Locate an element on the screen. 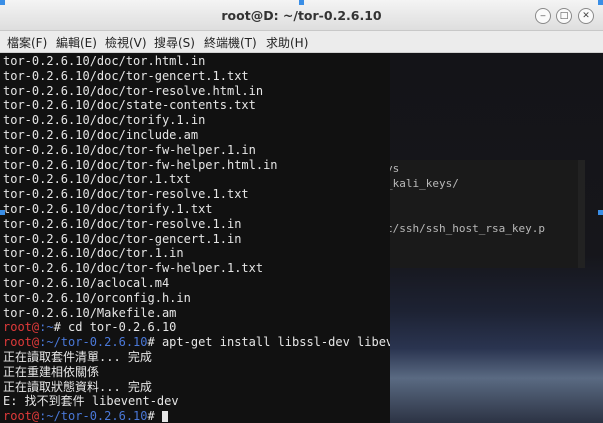  file-line: tor-0.2.6.10/doc/tor-resolve.1.in is located at coordinates (122, 223).